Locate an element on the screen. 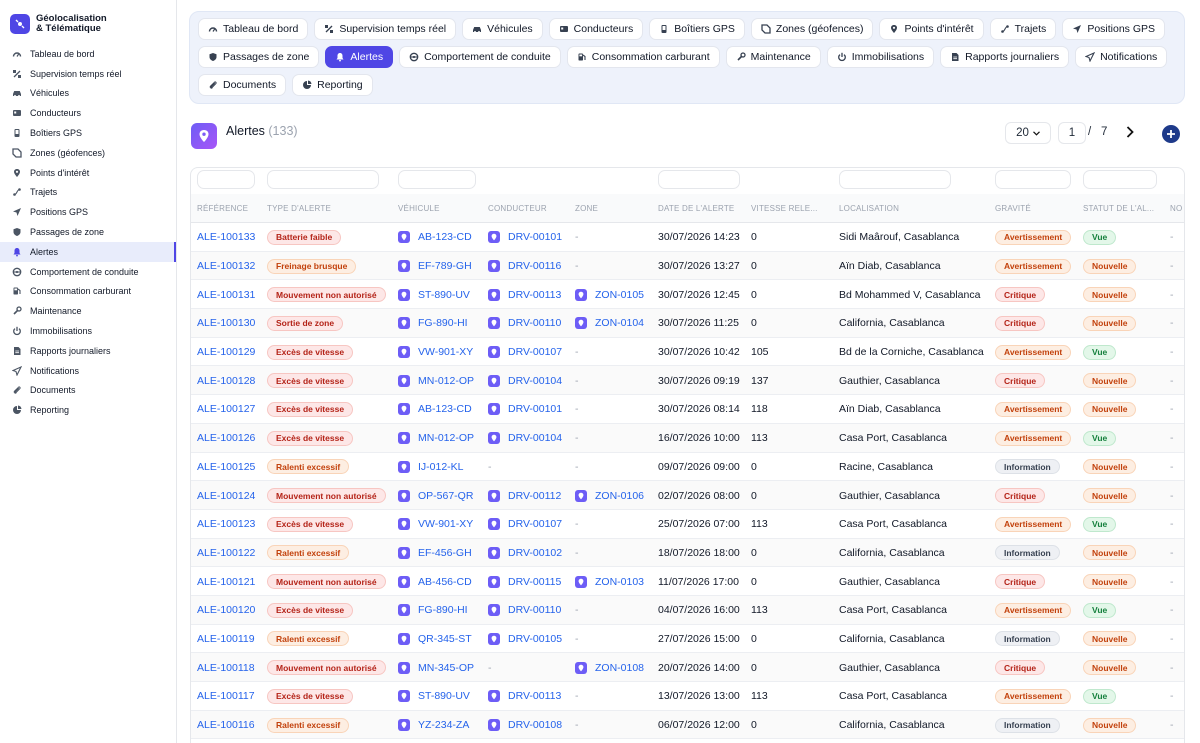 The image size is (1200, 743). reference-cell: ALE-100123 is located at coordinates (226, 524).